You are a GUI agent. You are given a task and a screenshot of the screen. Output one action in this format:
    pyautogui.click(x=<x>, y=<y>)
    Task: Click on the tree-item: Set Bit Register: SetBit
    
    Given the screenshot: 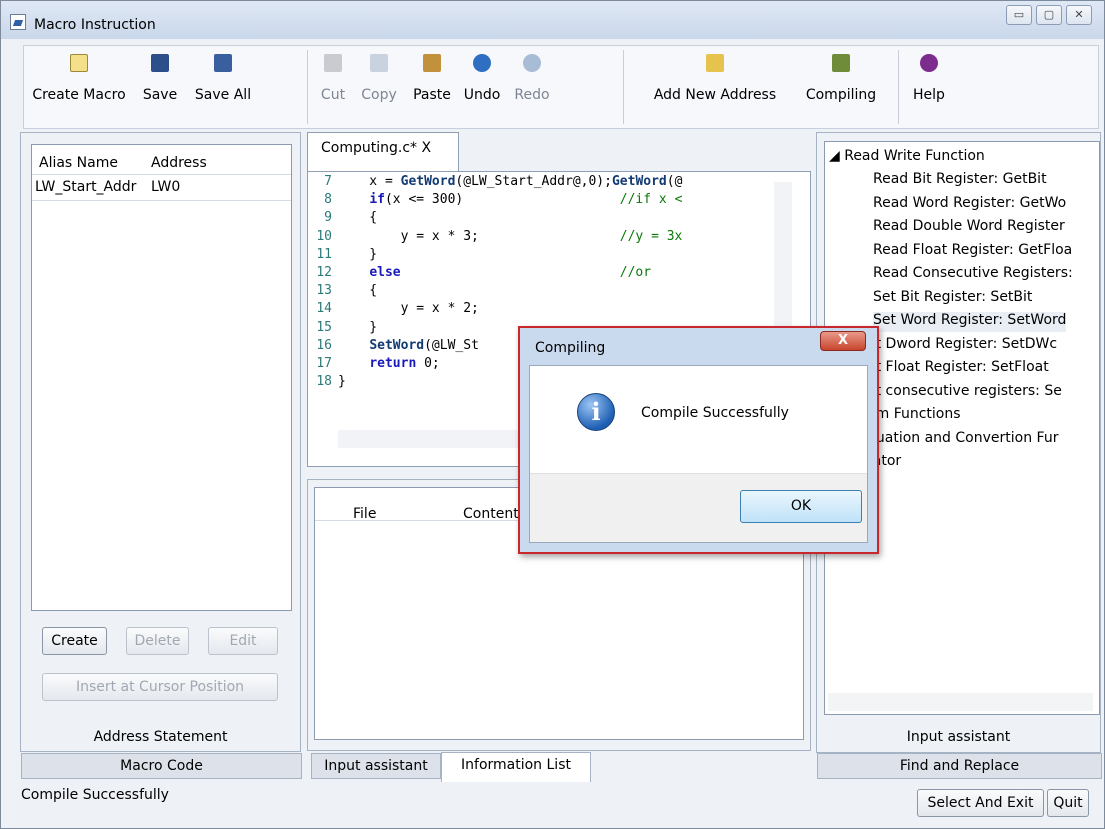 What is the action you would take?
    pyautogui.click(x=952, y=299)
    